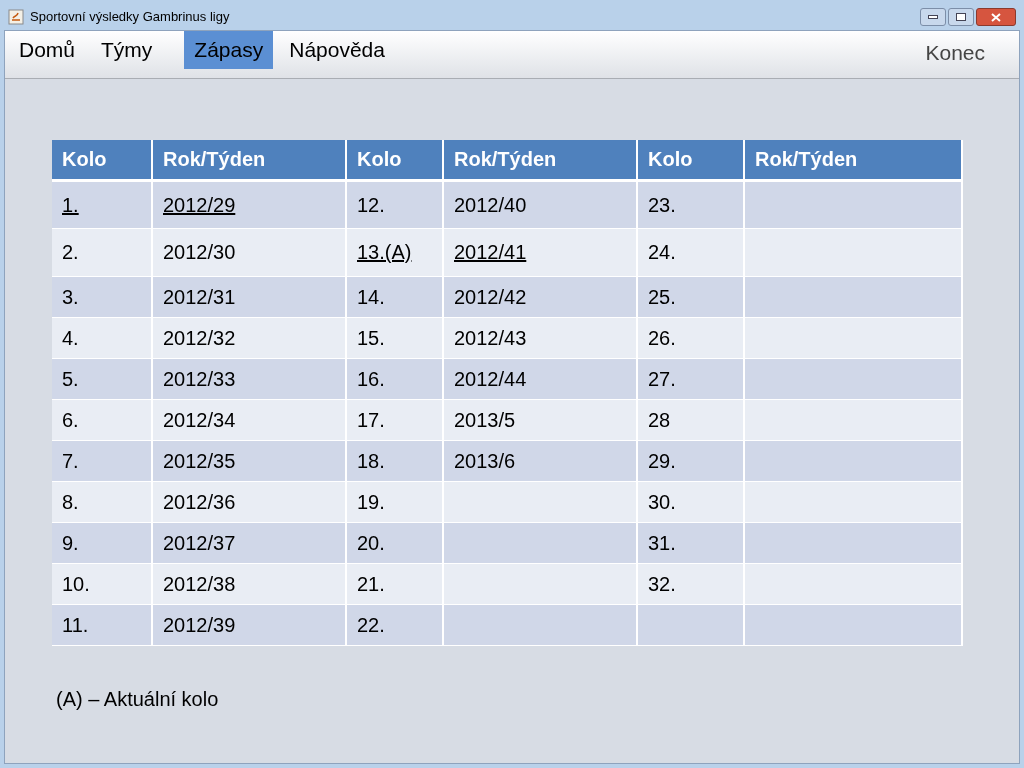 The height and width of the screenshot is (768, 1024). What do you see at coordinates (199, 419) in the screenshot?
I see `table-cell: 2012/34` at bounding box center [199, 419].